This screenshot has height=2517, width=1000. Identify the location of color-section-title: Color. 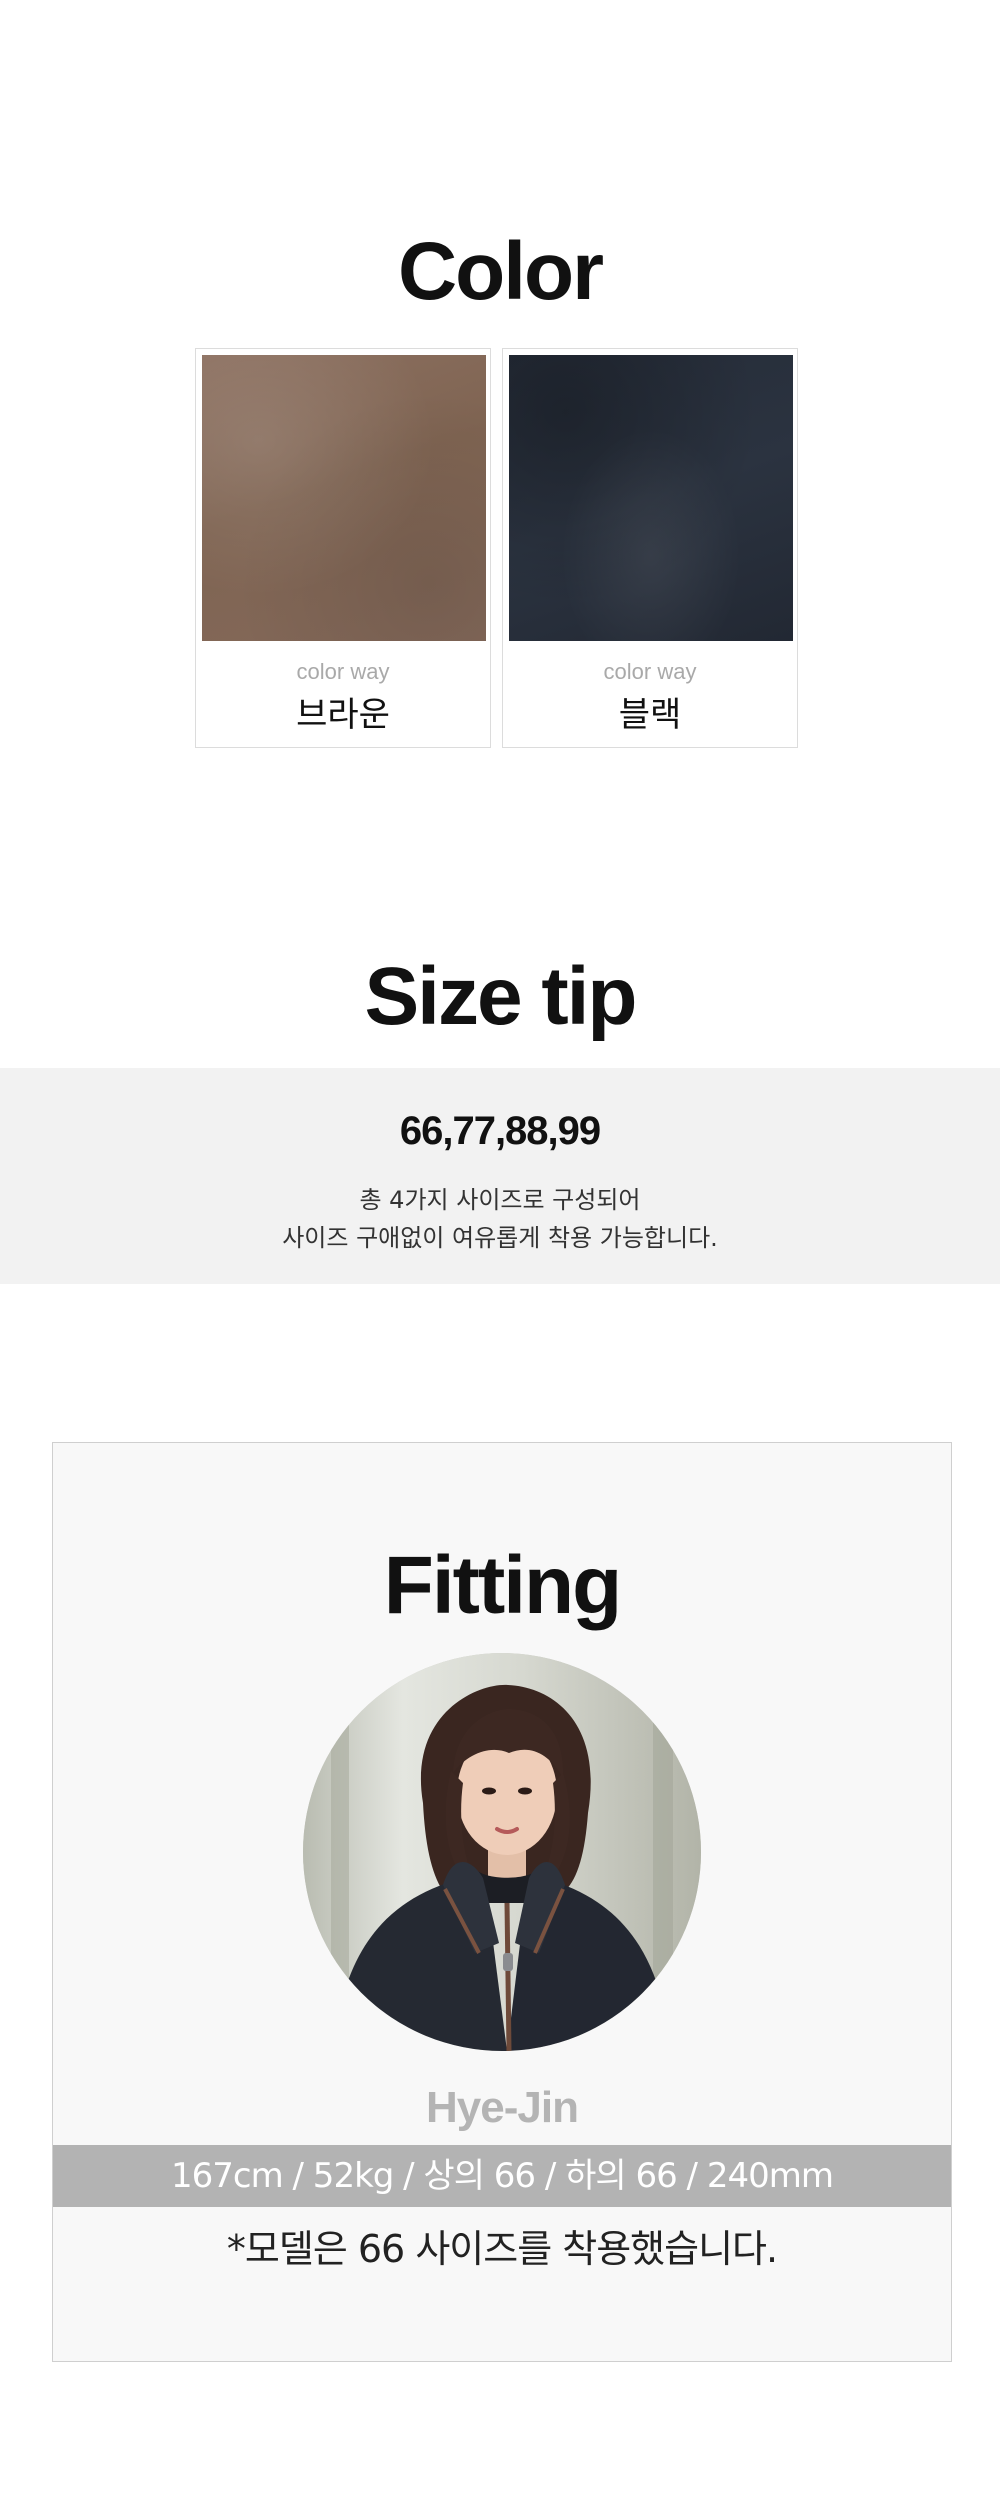
(500, 271).